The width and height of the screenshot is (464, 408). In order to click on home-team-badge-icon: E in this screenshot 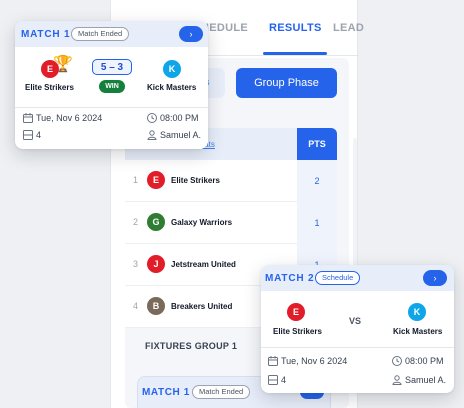, I will do `click(296, 312)`.